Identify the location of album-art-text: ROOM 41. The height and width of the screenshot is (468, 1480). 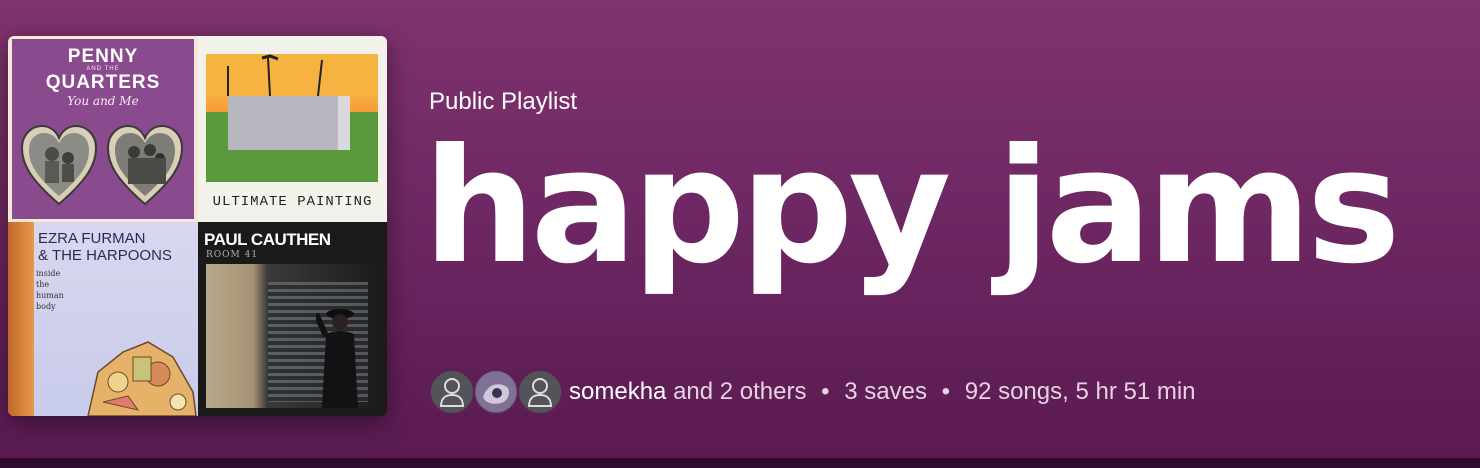
(232, 255).